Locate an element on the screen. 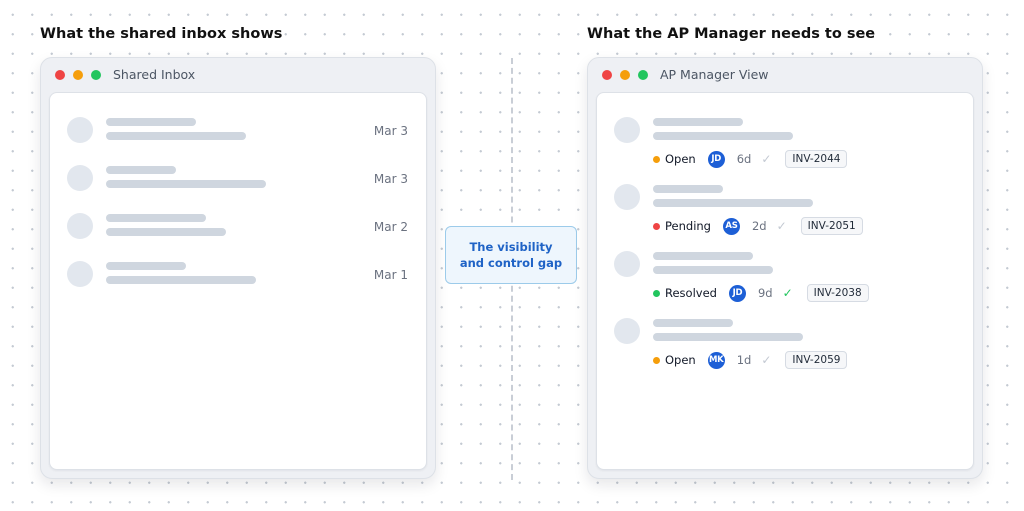 The height and width of the screenshot is (511, 1024). invoice-tag: INV-2038 is located at coordinates (837, 293).